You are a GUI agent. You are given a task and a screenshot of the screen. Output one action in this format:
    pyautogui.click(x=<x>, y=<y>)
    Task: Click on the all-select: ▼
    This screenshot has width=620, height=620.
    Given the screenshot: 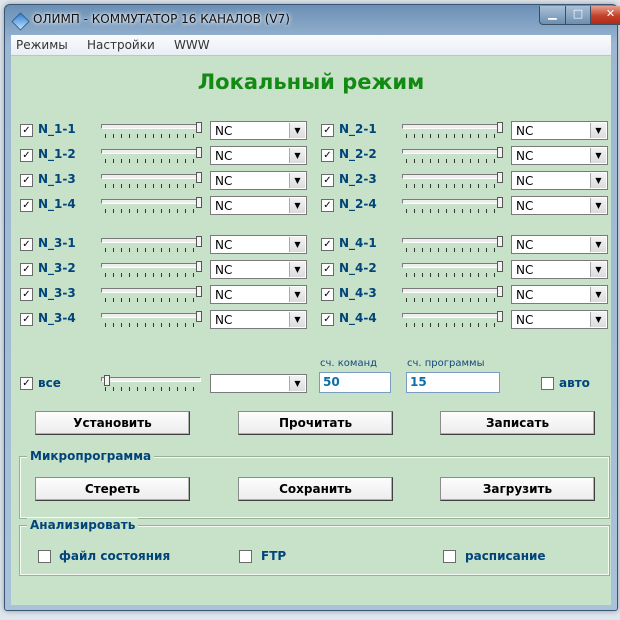 What is the action you would take?
    pyautogui.click(x=258, y=383)
    